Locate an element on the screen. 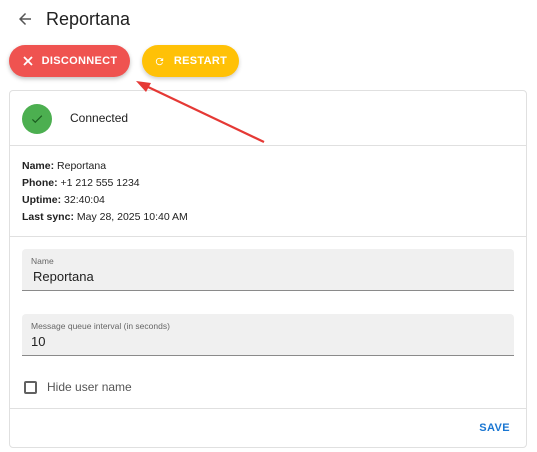 Image resolution: width=537 pixels, height=452 pixels. arrow-left-icon is located at coordinates (25, 19).